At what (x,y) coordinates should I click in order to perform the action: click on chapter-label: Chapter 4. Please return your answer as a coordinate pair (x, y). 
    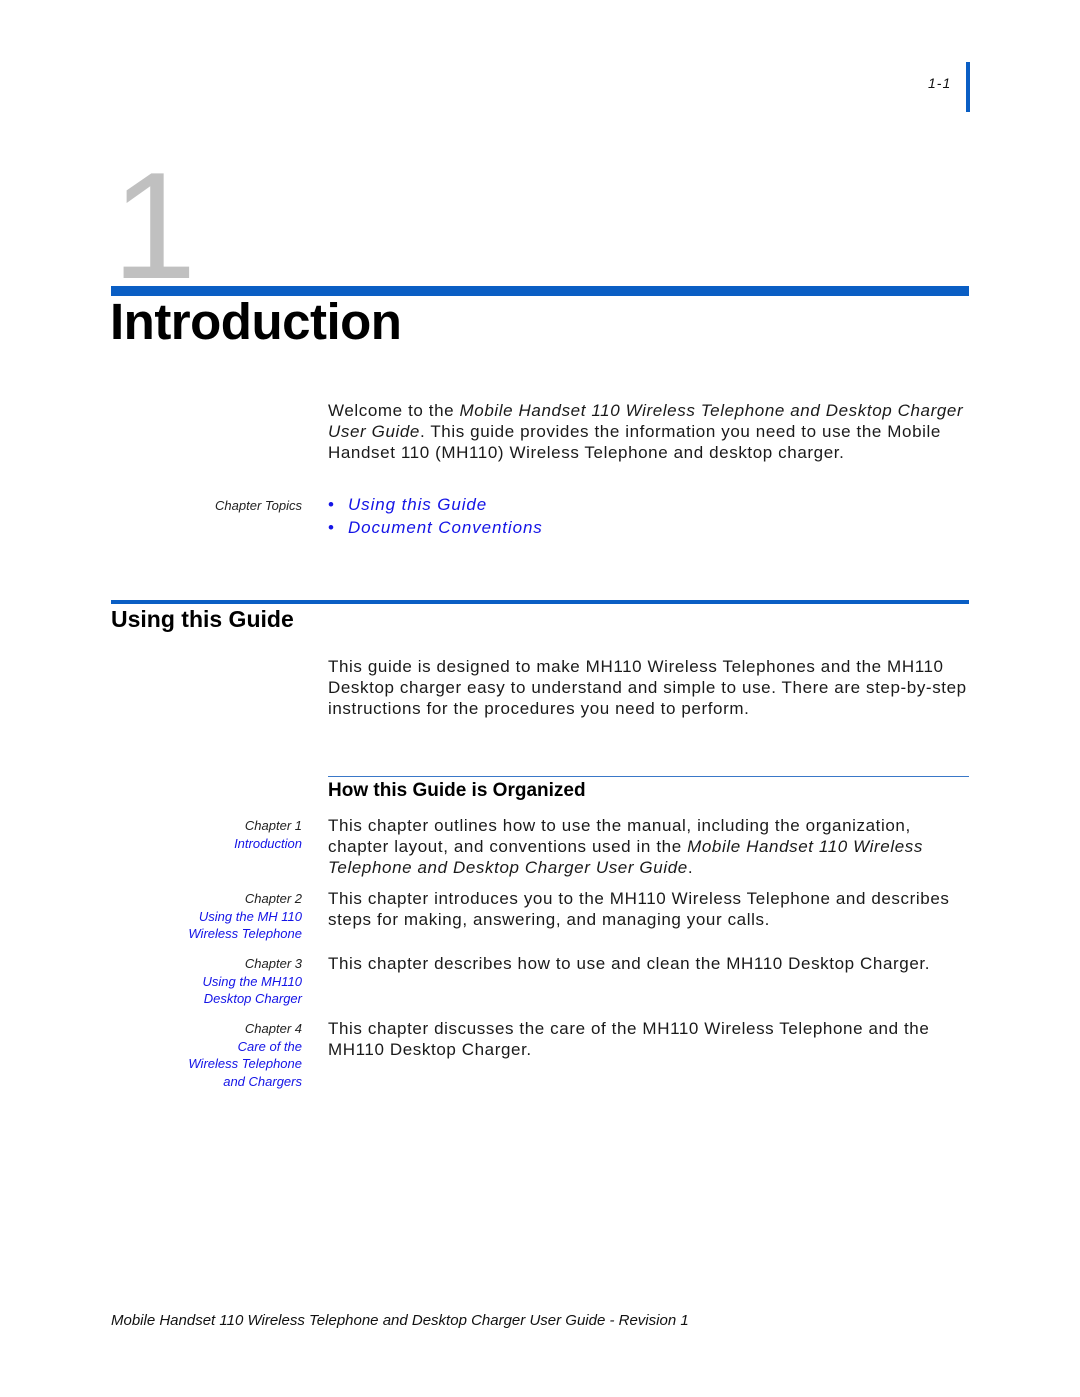
    Looking at the image, I should click on (273, 1028).